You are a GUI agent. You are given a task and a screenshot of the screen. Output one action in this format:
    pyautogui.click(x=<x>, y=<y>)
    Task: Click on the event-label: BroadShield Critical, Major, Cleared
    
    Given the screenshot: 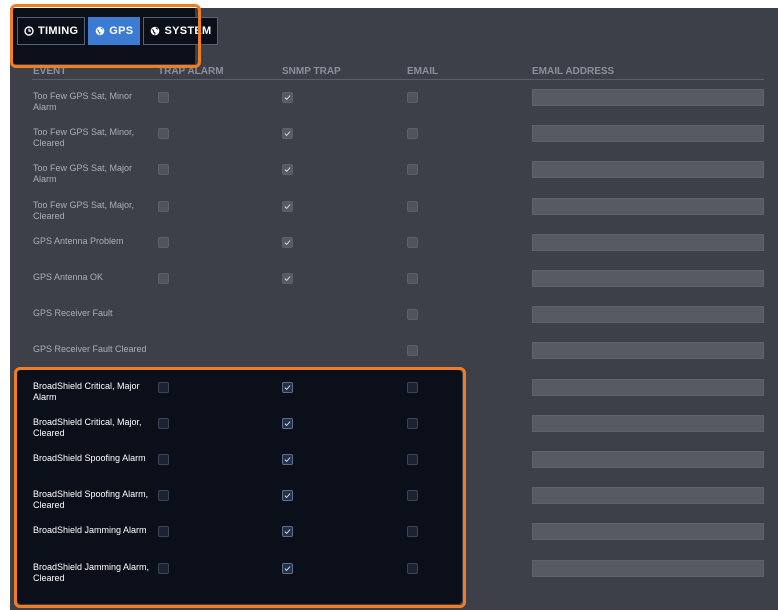 What is the action you would take?
    pyautogui.click(x=87, y=427)
    